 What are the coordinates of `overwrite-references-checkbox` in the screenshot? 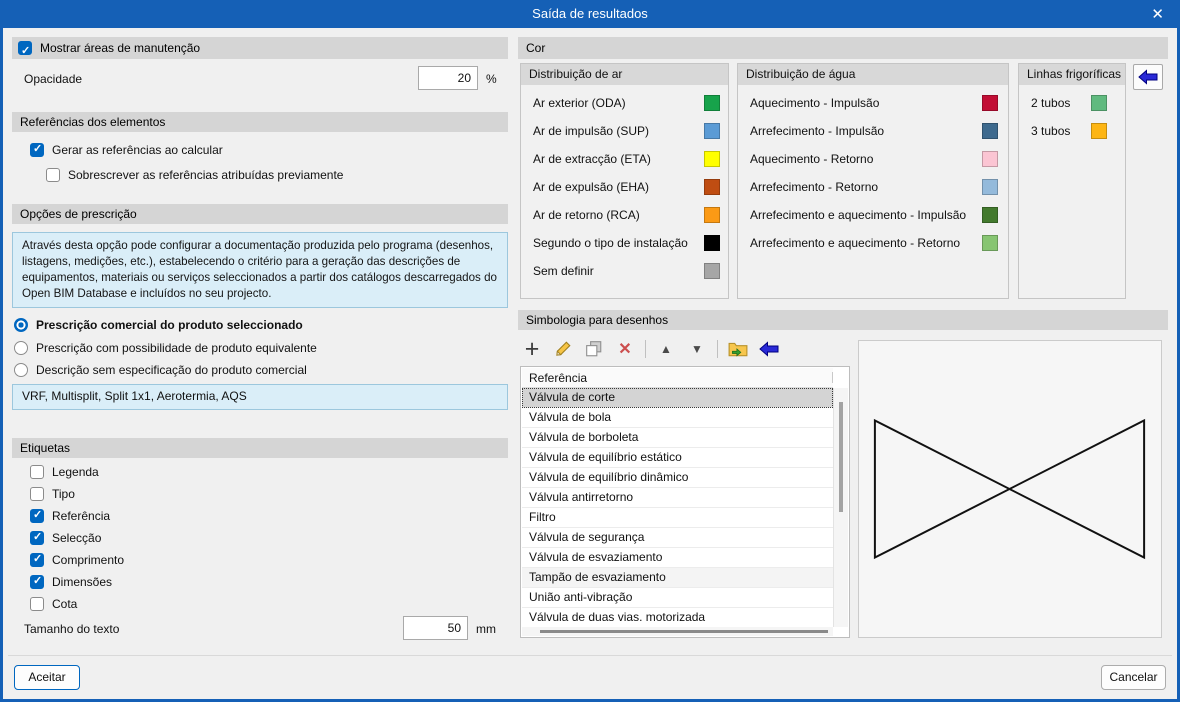 It's located at (53, 175).